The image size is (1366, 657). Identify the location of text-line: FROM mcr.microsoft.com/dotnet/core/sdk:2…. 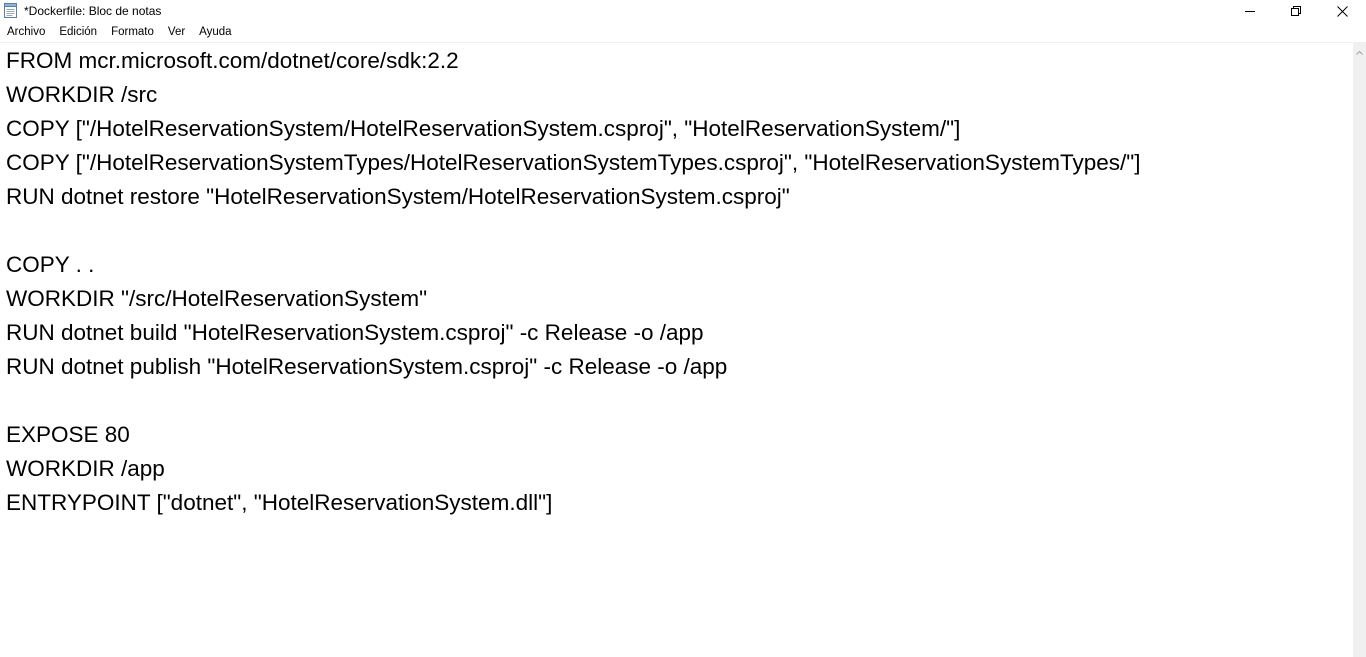
(232, 61).